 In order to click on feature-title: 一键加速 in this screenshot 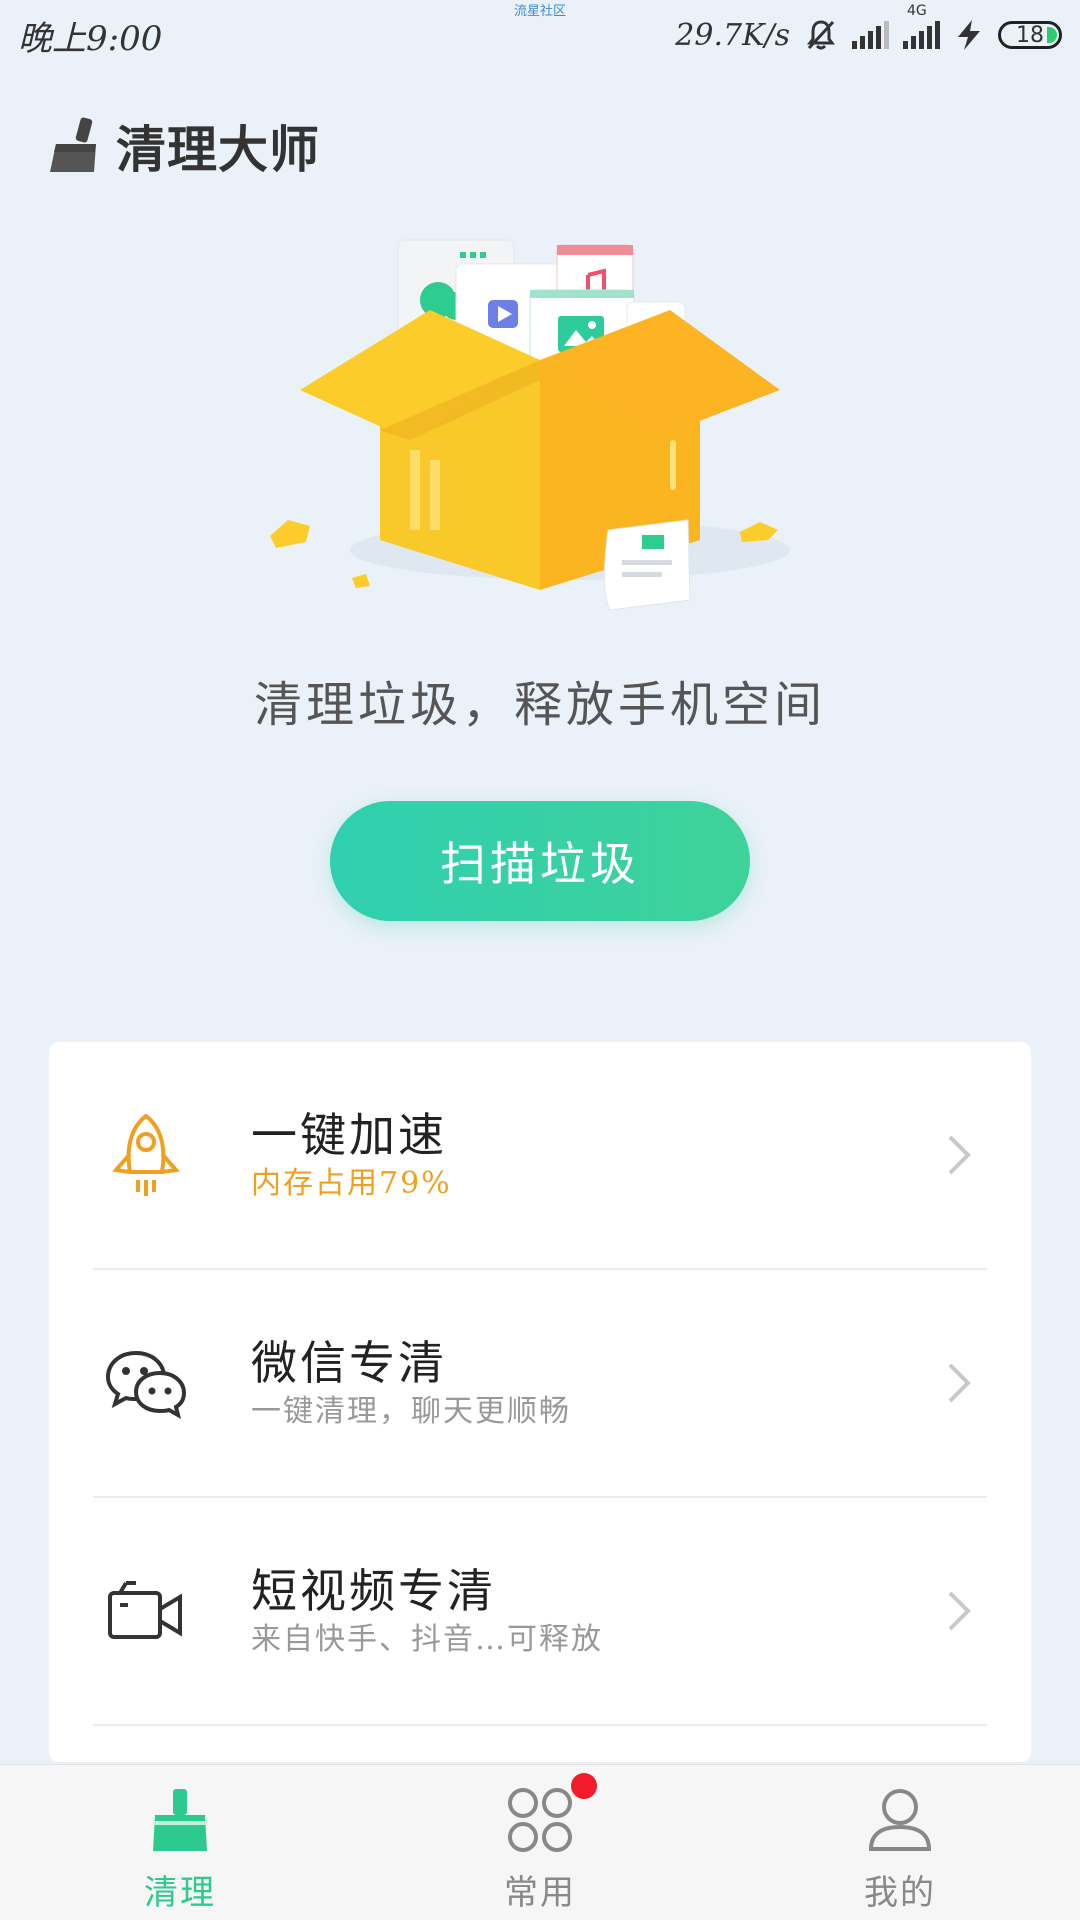, I will do `click(349, 1135)`.